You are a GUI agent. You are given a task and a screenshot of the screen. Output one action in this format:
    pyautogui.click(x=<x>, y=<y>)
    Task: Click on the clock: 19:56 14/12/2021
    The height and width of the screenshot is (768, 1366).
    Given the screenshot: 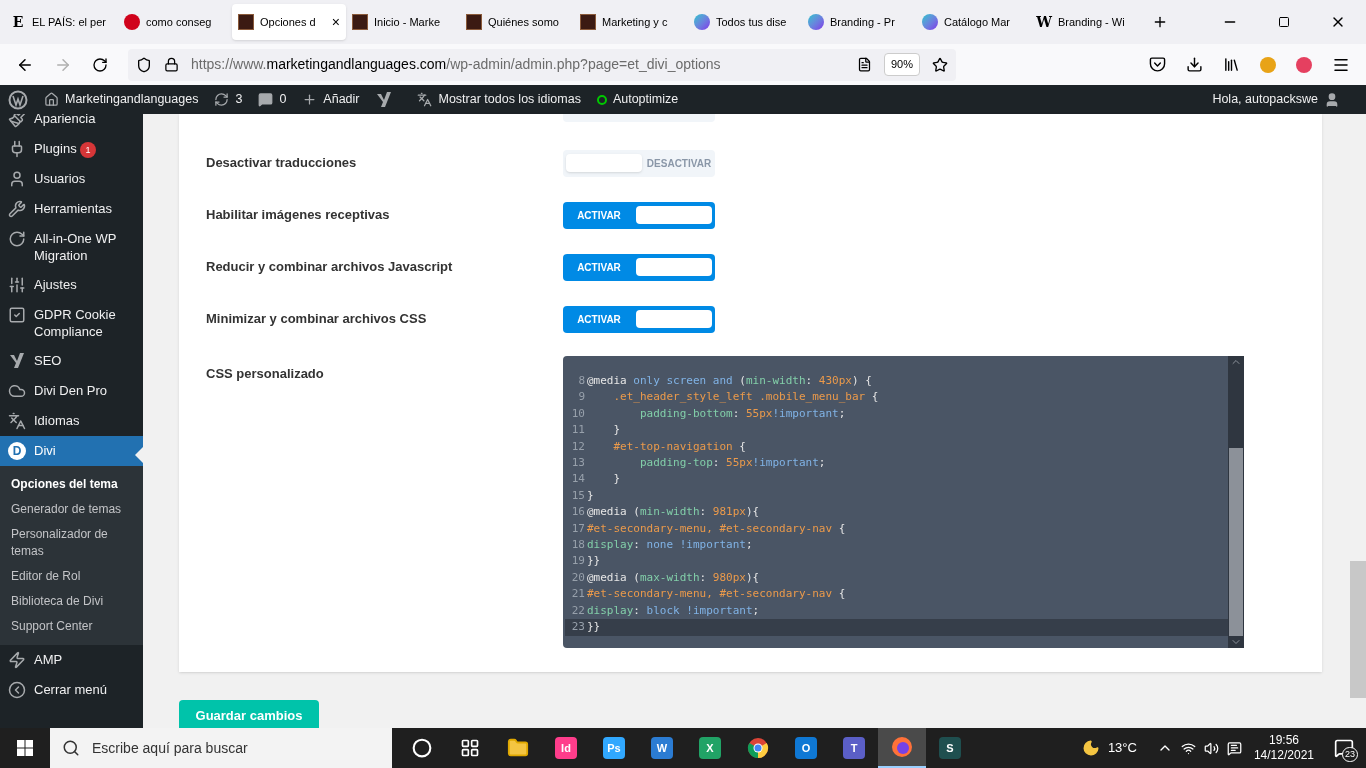 What is the action you would take?
    pyautogui.click(x=1283, y=748)
    